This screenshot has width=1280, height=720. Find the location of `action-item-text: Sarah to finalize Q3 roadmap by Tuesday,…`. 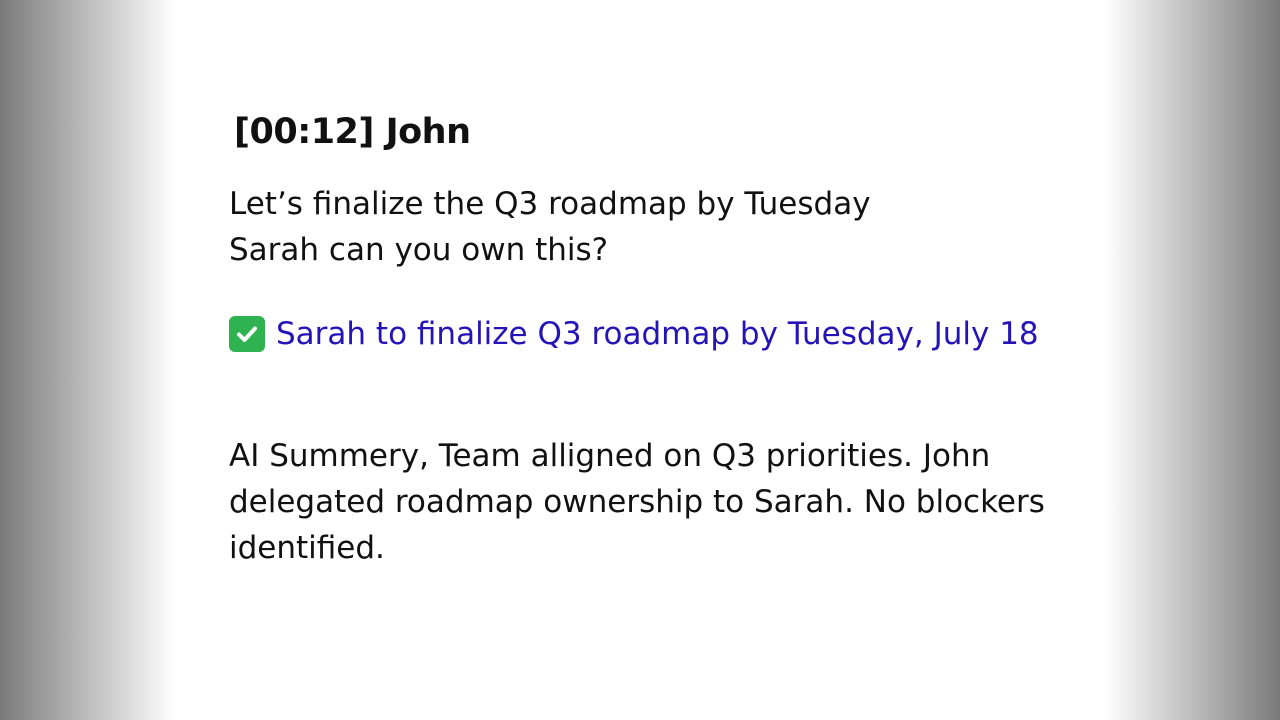

action-item-text: Sarah to finalize Q3 roadmap by Tuesday,… is located at coordinates (657, 334).